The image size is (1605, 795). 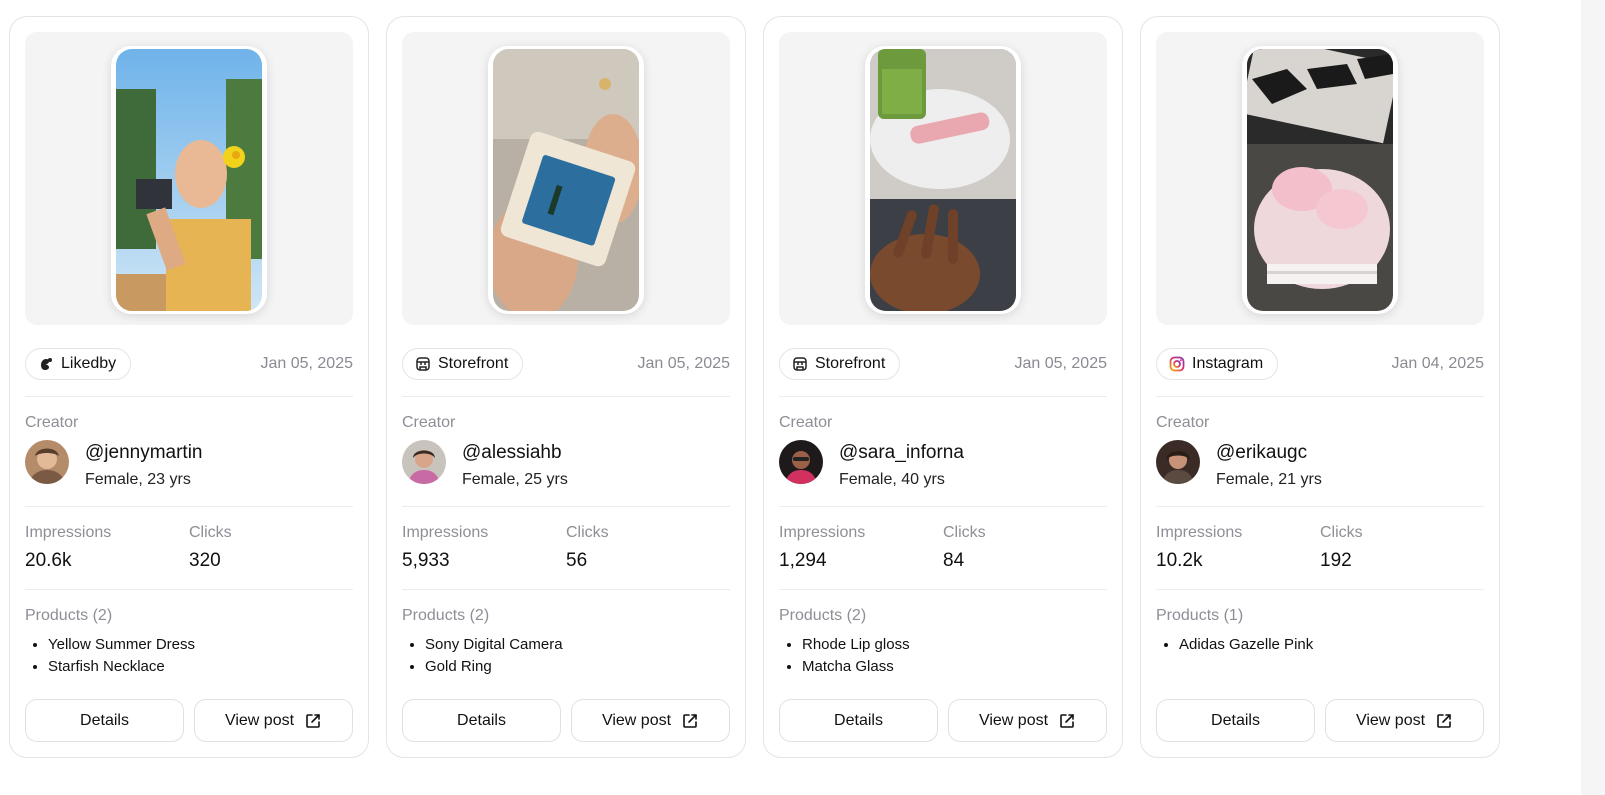 I want to click on source-name: Storefront, so click(x=850, y=363).